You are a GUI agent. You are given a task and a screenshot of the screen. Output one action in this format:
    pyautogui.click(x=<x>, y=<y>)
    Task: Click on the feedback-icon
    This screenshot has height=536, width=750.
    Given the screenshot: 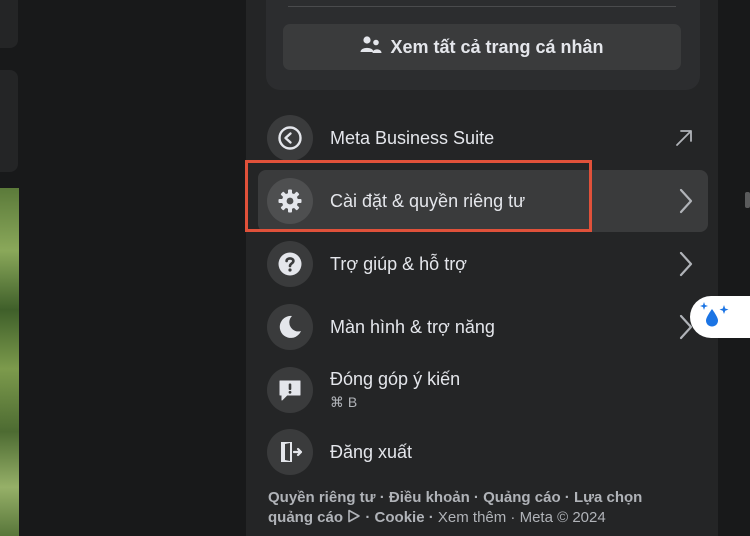 What is the action you would take?
    pyautogui.click(x=290, y=390)
    